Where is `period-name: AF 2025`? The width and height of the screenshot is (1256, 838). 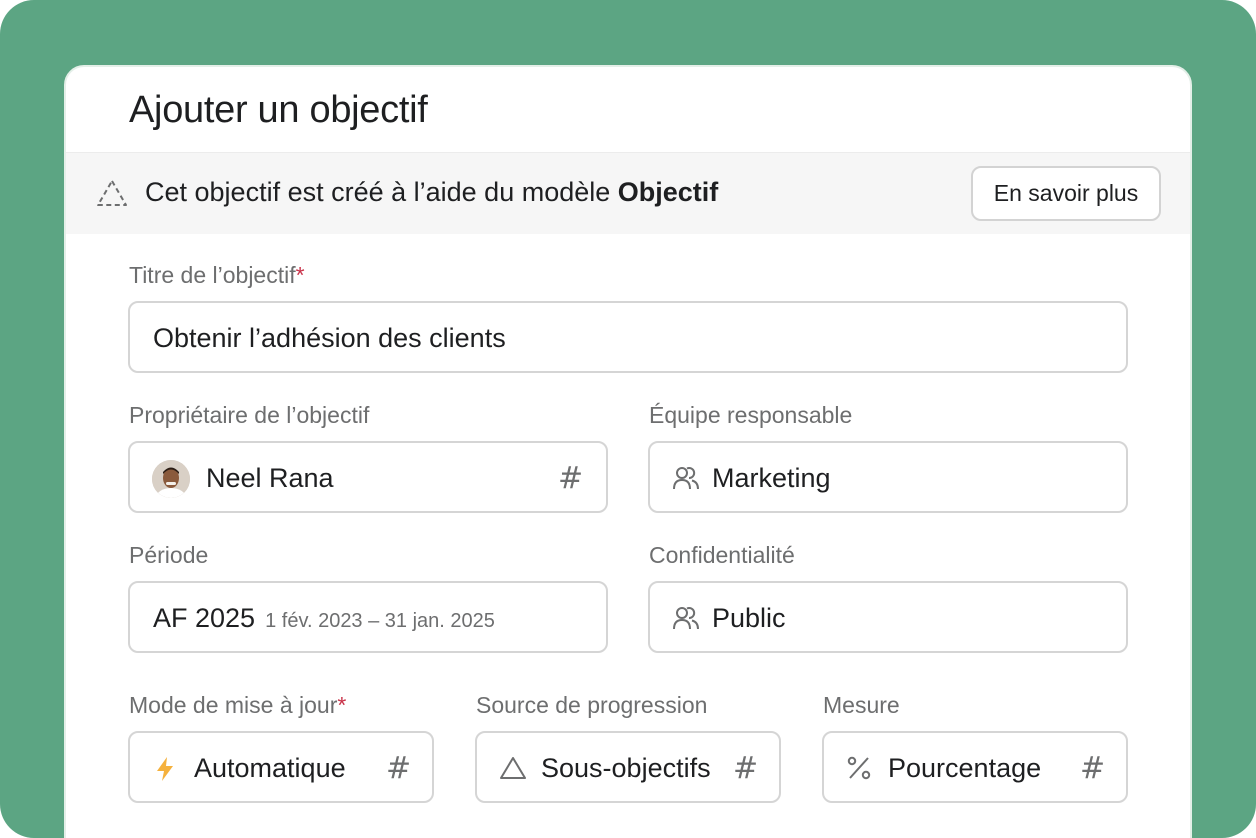
period-name: AF 2025 is located at coordinates (204, 618).